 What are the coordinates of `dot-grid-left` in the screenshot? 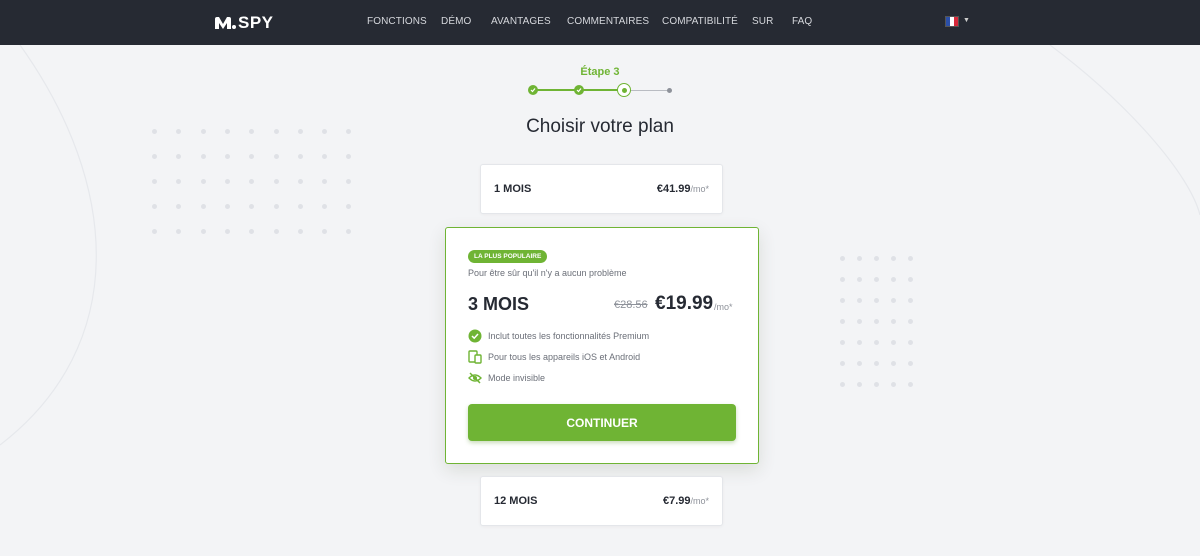 It's located at (252, 181).